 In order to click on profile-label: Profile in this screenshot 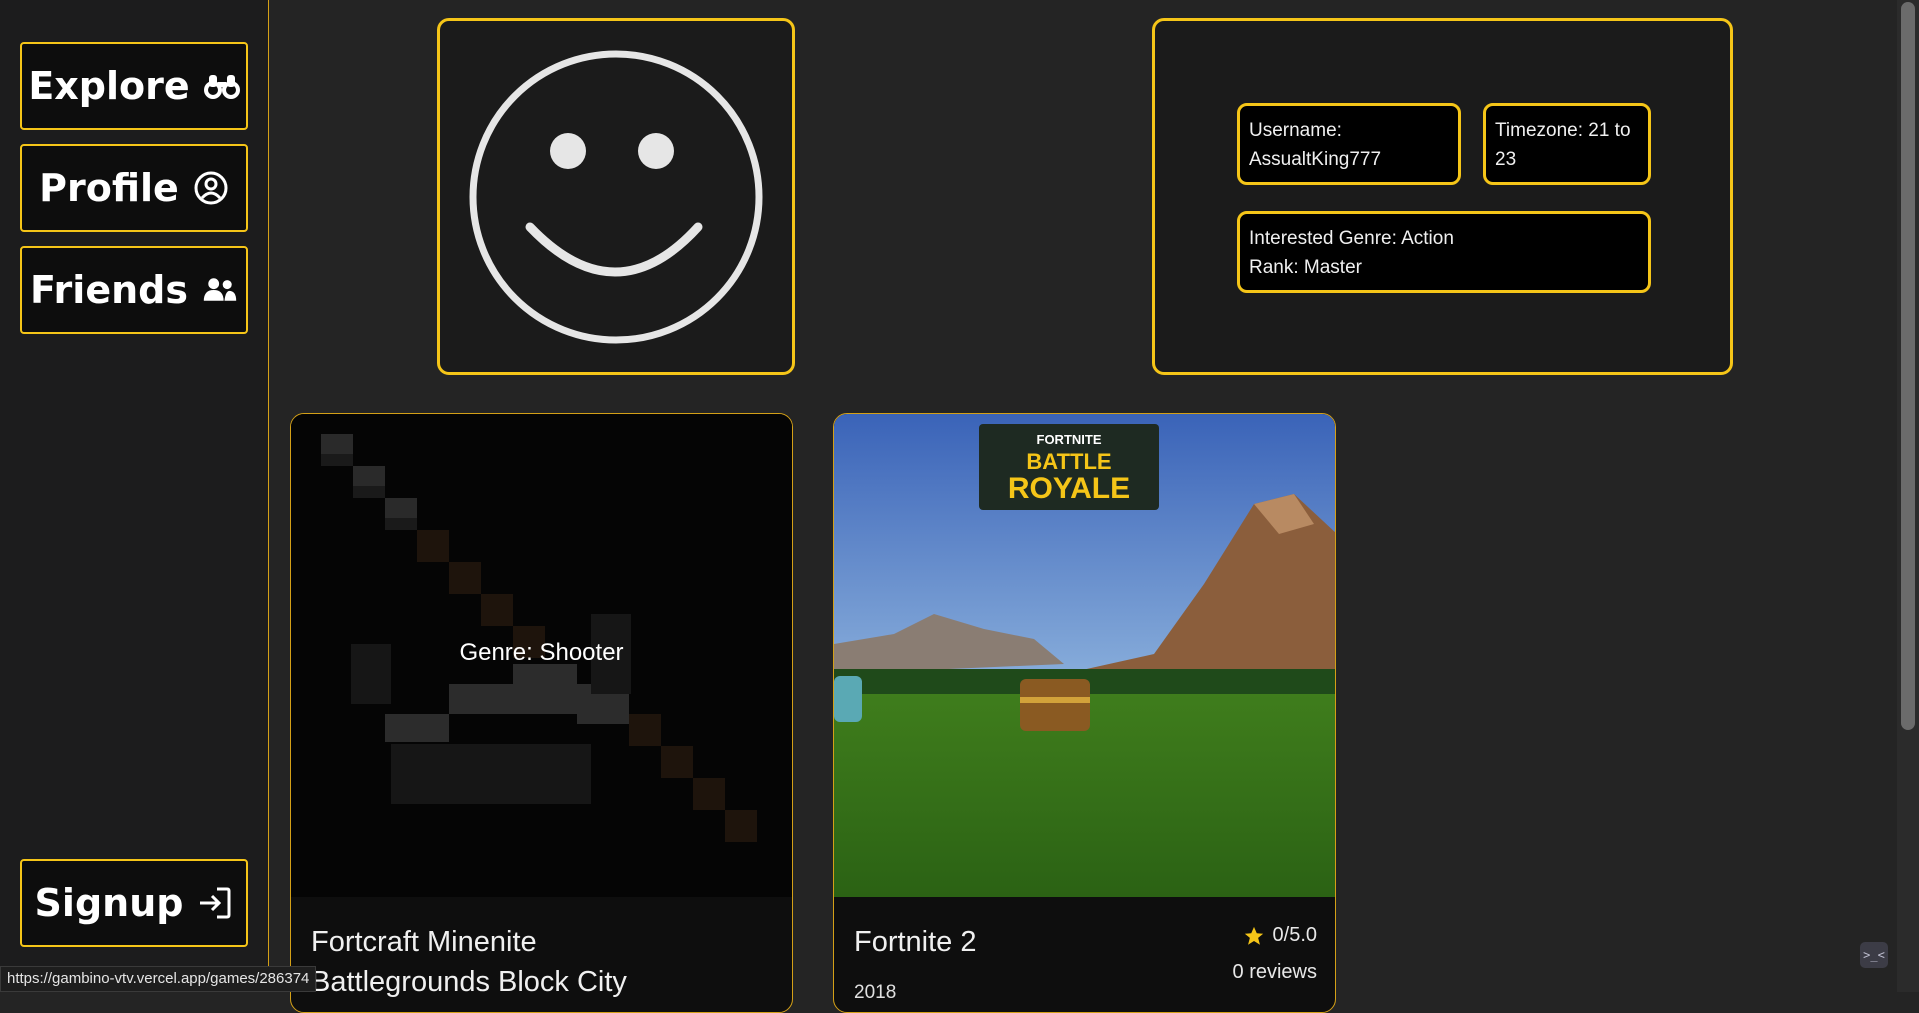, I will do `click(109, 188)`.